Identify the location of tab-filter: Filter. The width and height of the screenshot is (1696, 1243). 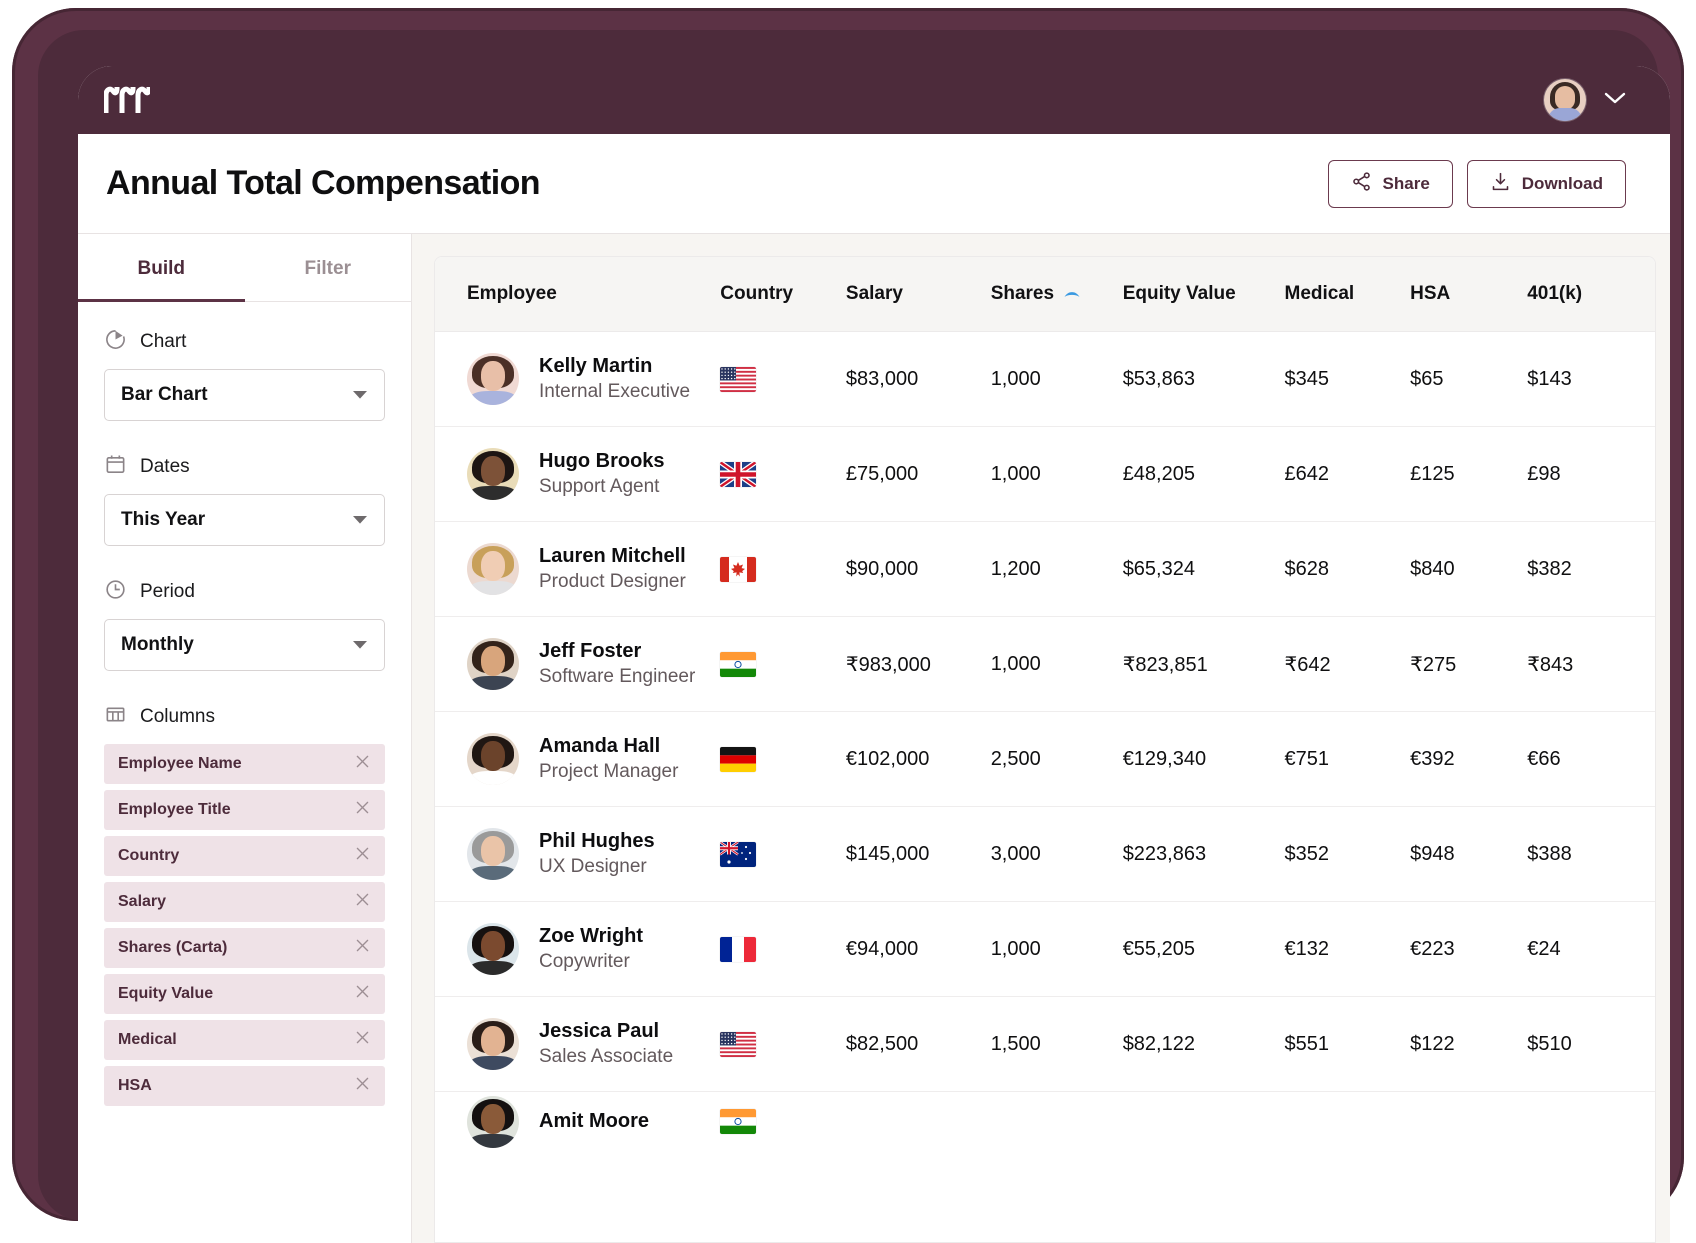
(328, 268).